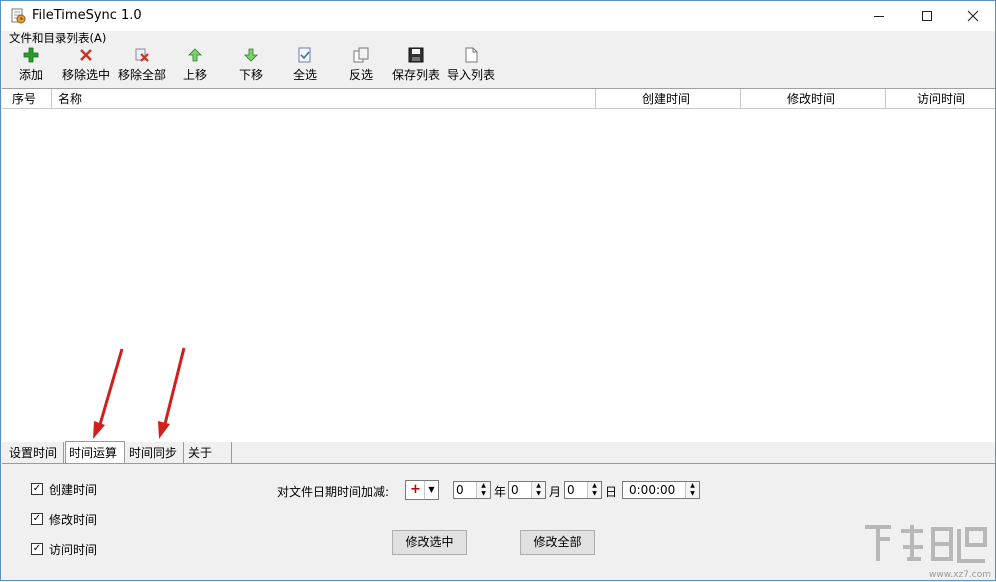 Image resolution: width=996 pixels, height=582 pixels. What do you see at coordinates (73, 549) in the screenshot?
I see `checkbox-accessed-label: 访问时间` at bounding box center [73, 549].